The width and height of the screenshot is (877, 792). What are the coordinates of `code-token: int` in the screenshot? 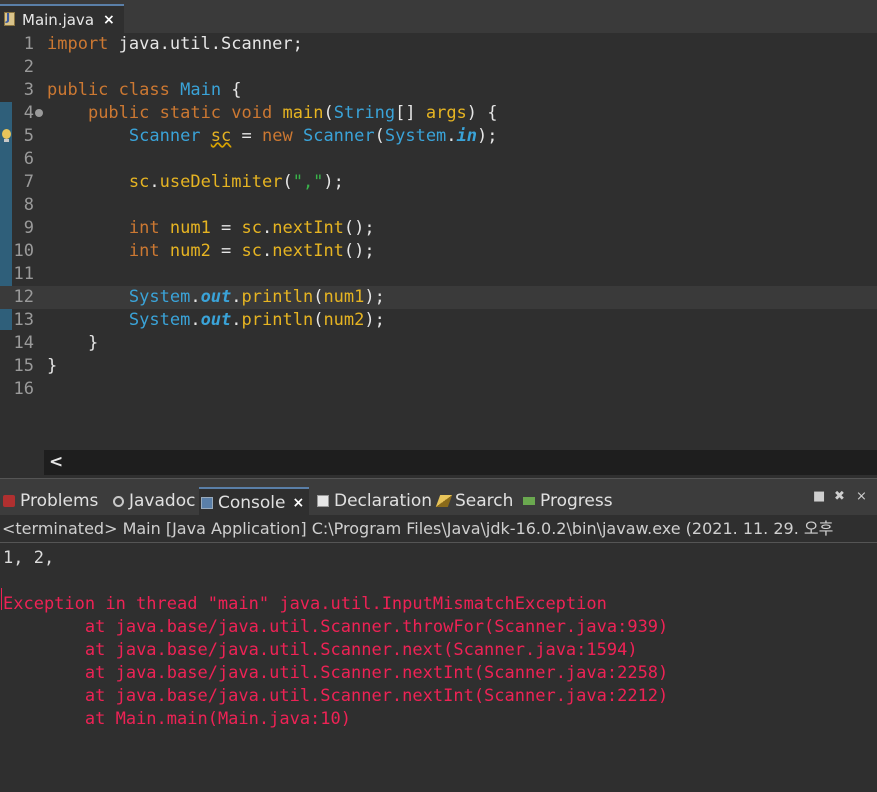 It's located at (144, 251).